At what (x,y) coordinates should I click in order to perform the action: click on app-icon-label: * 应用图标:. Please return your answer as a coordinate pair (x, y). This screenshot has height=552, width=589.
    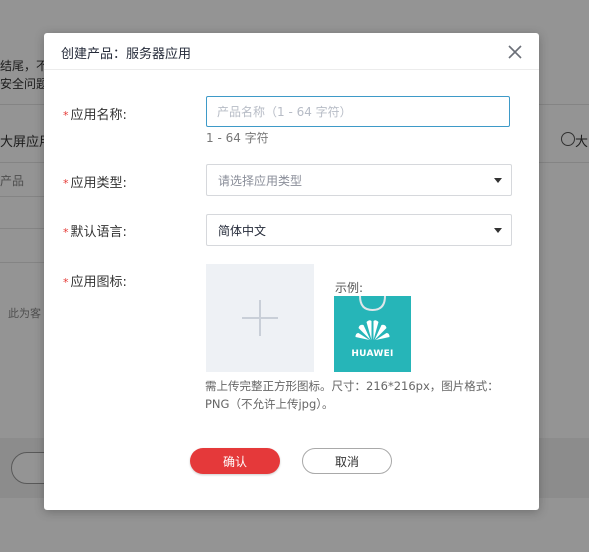
    Looking at the image, I should click on (95, 280).